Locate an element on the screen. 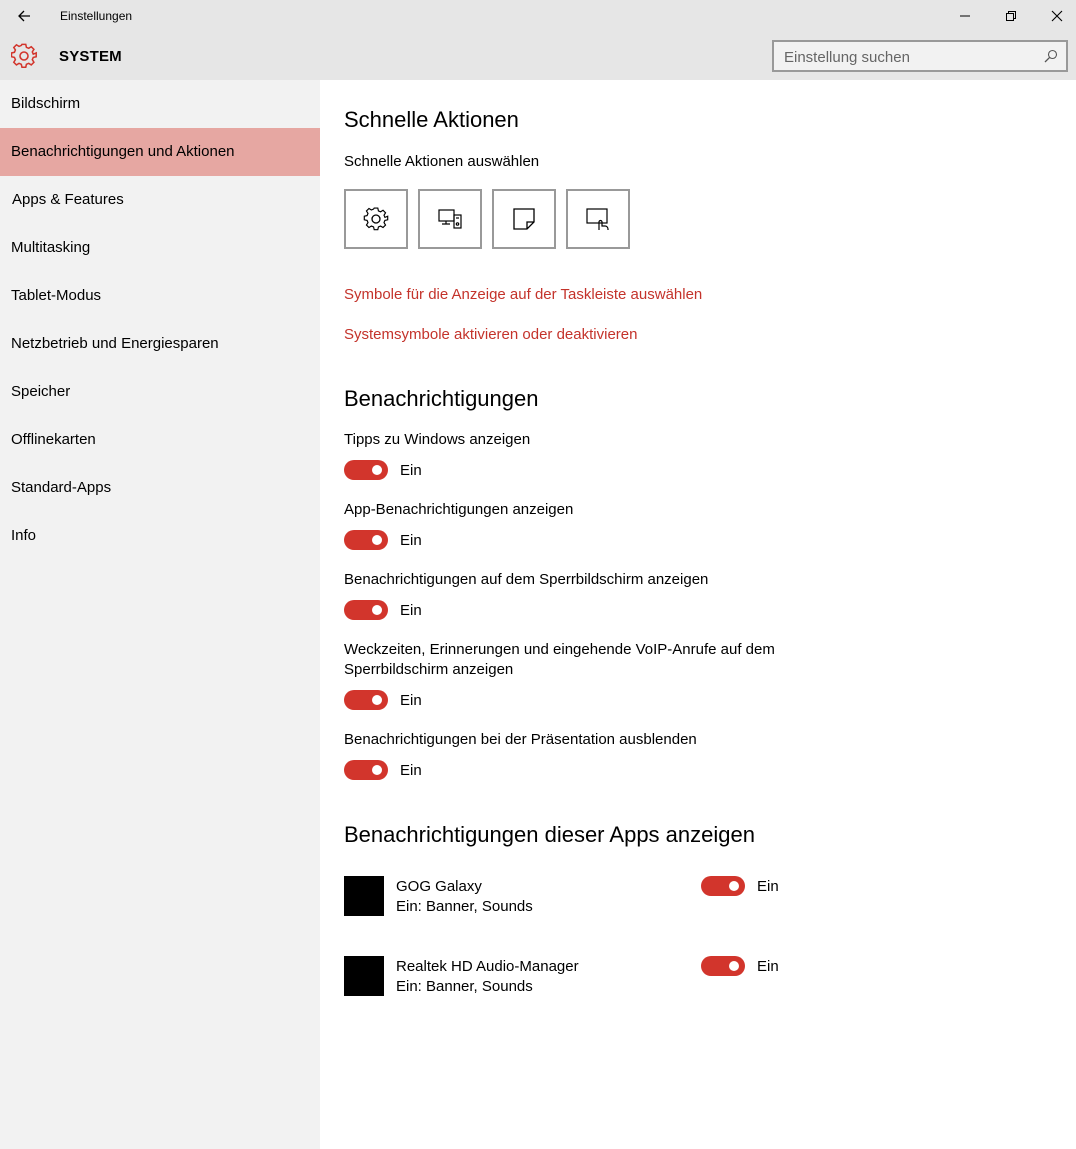  toggle-app-gog-galaxy is located at coordinates (723, 886).